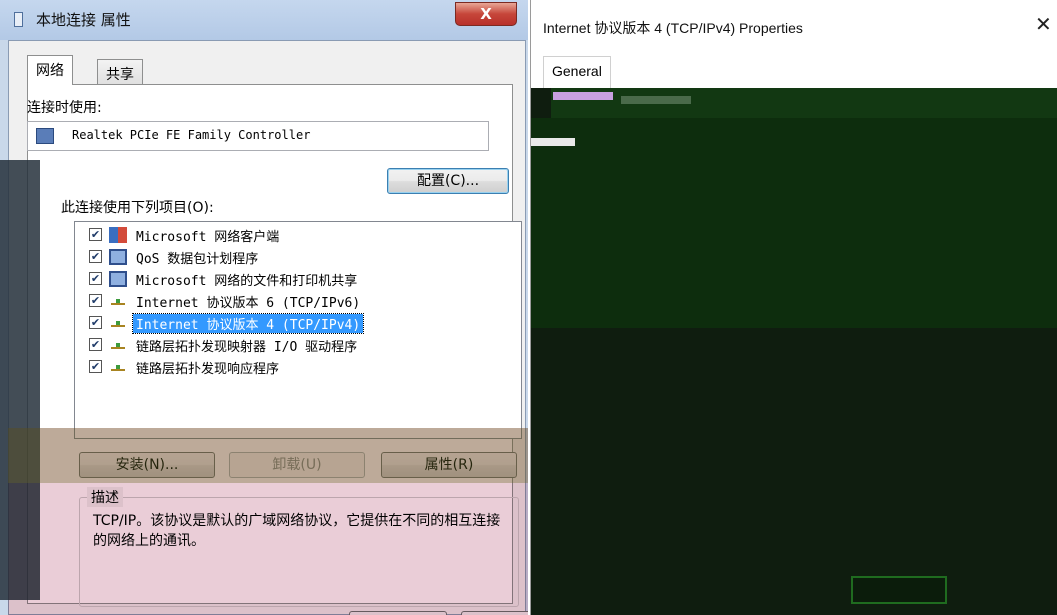 This screenshot has height=615, width=1057. Describe the element at coordinates (1043, 24) in the screenshot. I see `close-icon: ✕` at that location.